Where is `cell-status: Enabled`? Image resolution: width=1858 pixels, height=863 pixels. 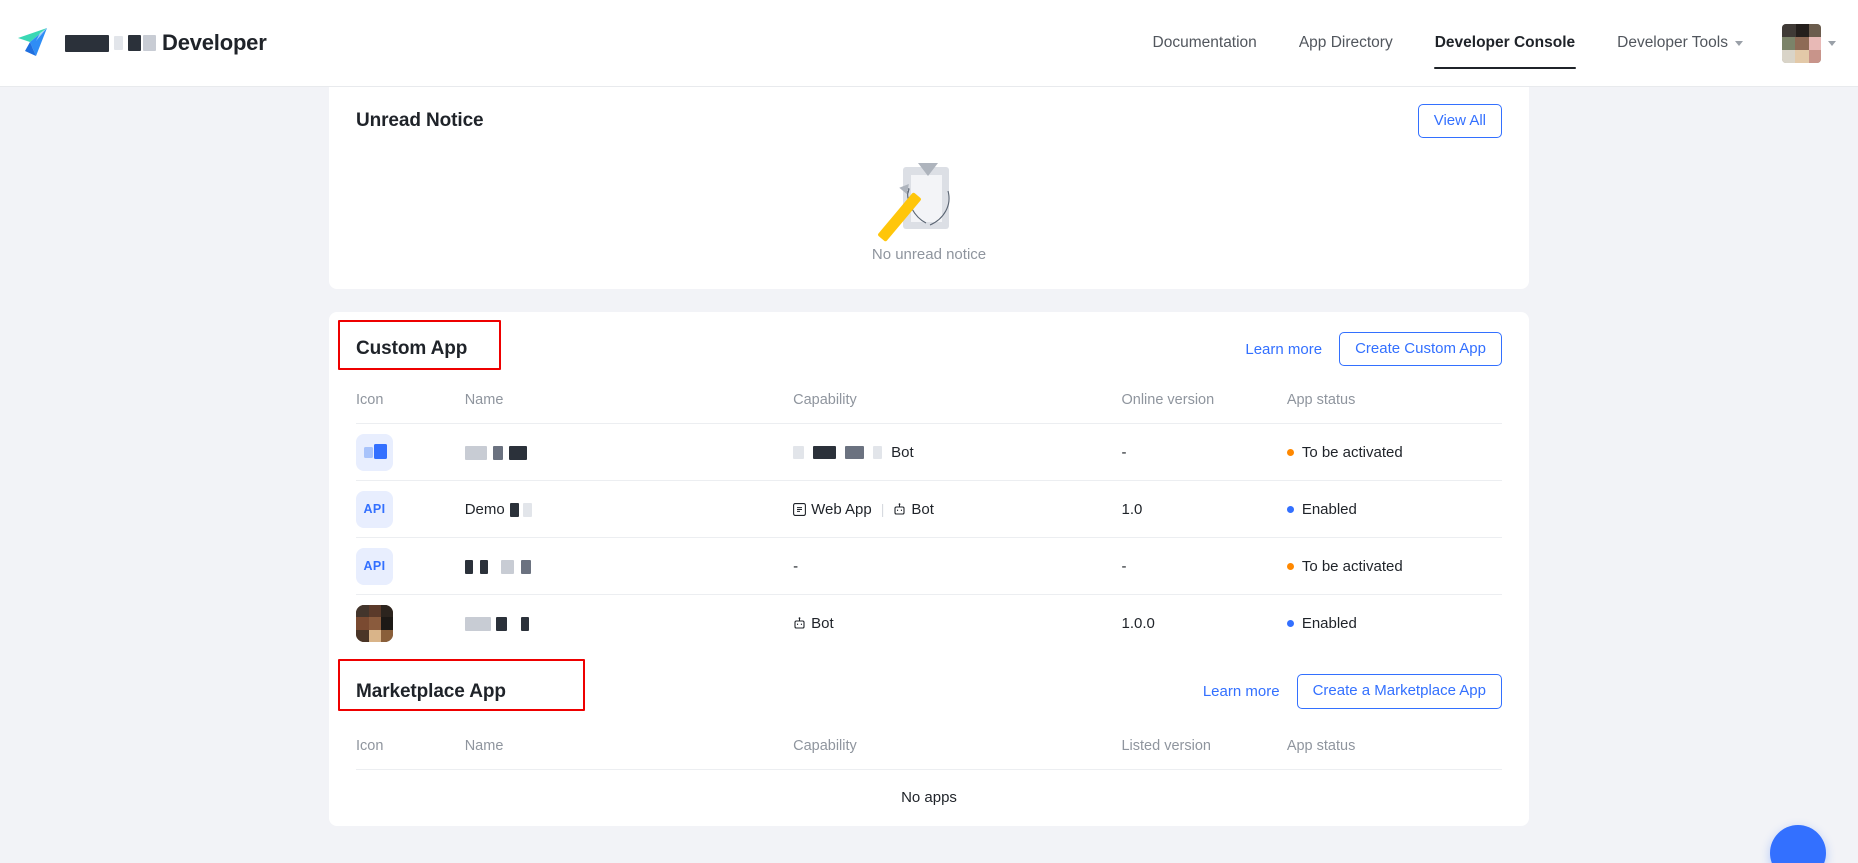 cell-status: Enabled is located at coordinates (1394, 623).